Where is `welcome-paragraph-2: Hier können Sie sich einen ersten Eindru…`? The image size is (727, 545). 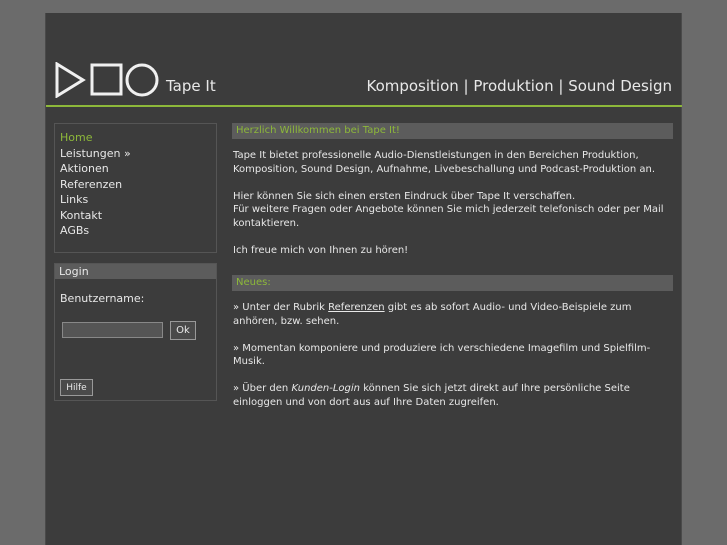 welcome-paragraph-2: Hier können Sie sich einen ersten Eindru… is located at coordinates (452, 210).